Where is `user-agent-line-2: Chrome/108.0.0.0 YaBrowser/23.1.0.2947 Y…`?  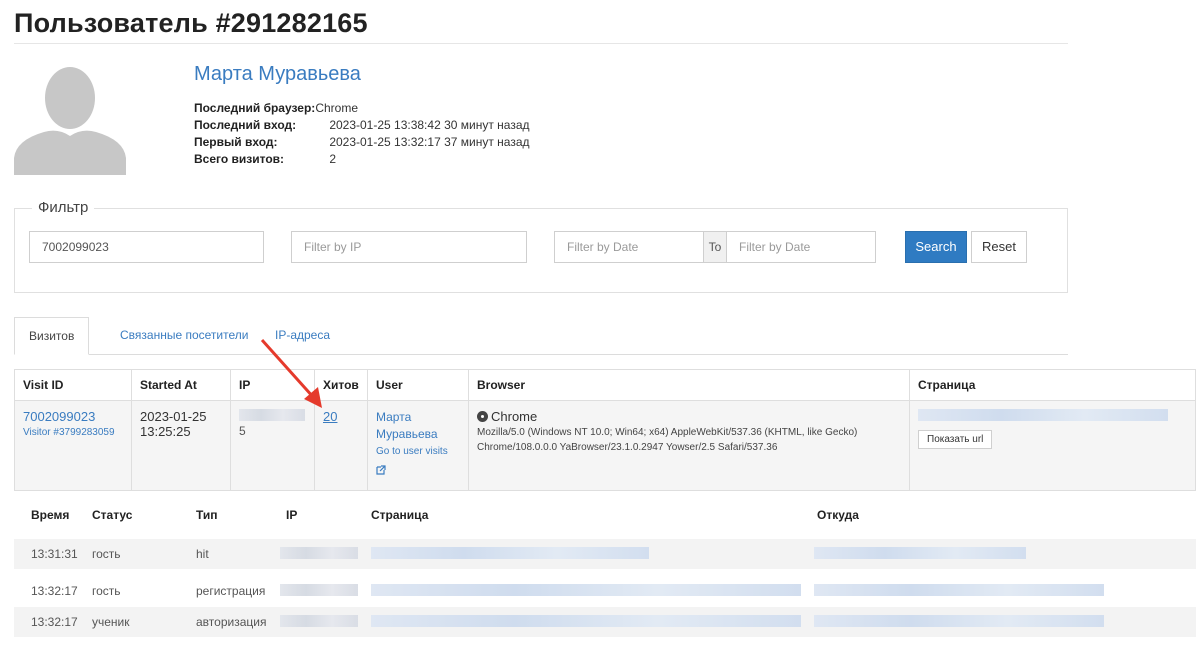 user-agent-line-2: Chrome/108.0.0.0 YaBrowser/23.1.0.2947 Y… is located at coordinates (627, 447).